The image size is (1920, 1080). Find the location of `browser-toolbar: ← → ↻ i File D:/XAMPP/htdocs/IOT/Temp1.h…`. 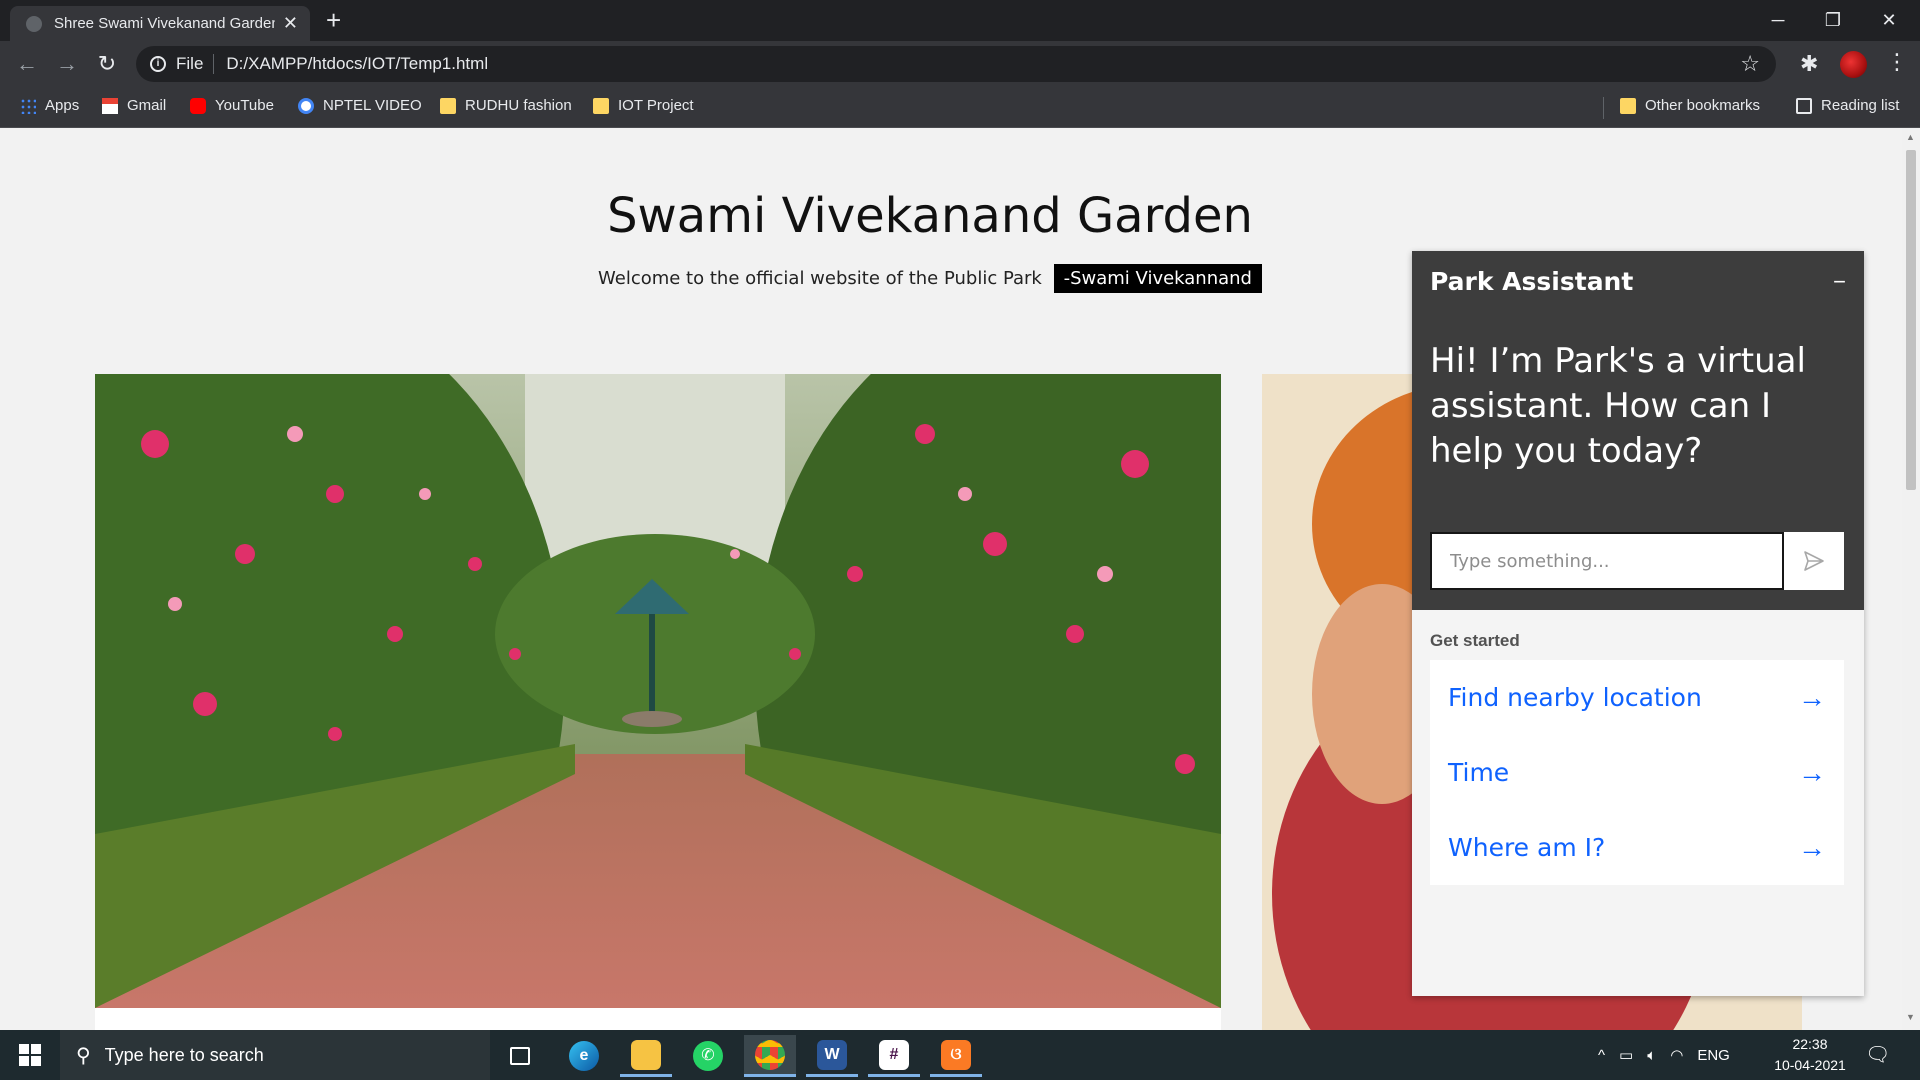

browser-toolbar: ← → ↻ i File D:/XAMPP/htdocs/IOT/Temp1.h… is located at coordinates (960, 64).